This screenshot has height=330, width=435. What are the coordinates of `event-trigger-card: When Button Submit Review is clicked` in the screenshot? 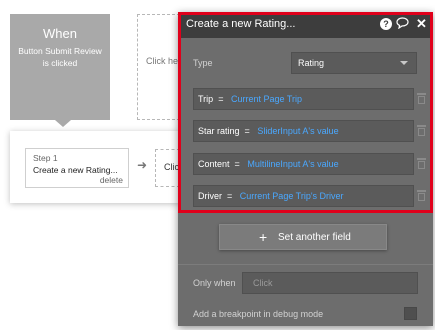 It's located at (60, 67).